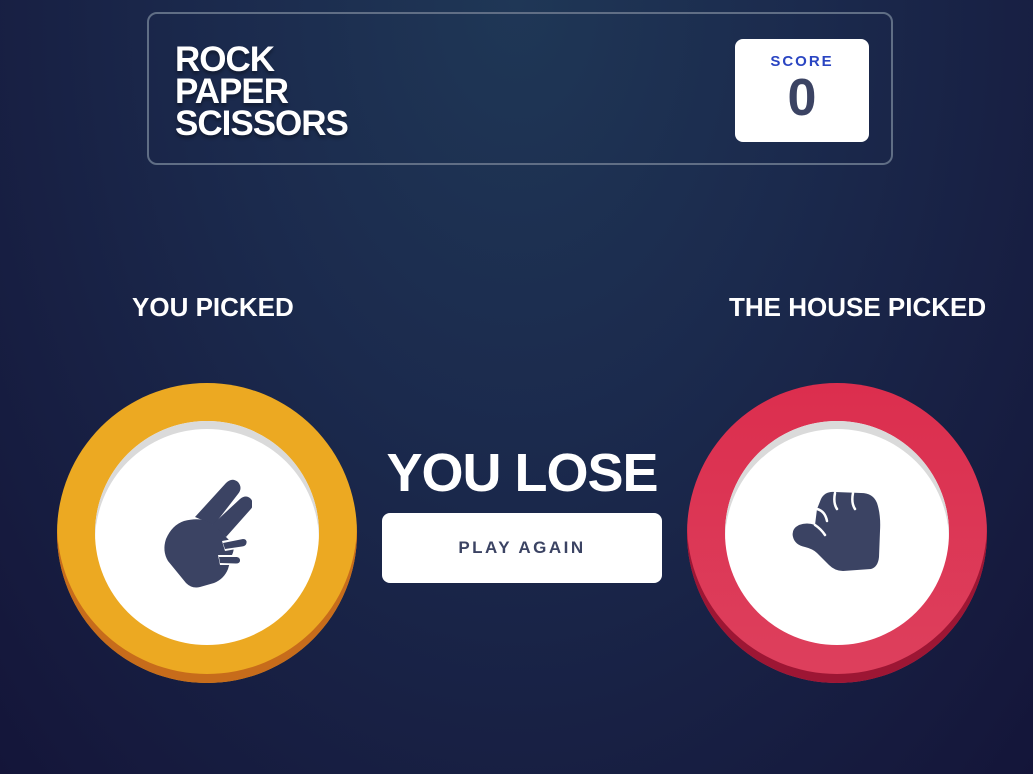 The image size is (1033, 774). What do you see at coordinates (520, 88) in the screenshot?
I see `header: ROCK PAPER SCISSORS SCORE 0` at bounding box center [520, 88].